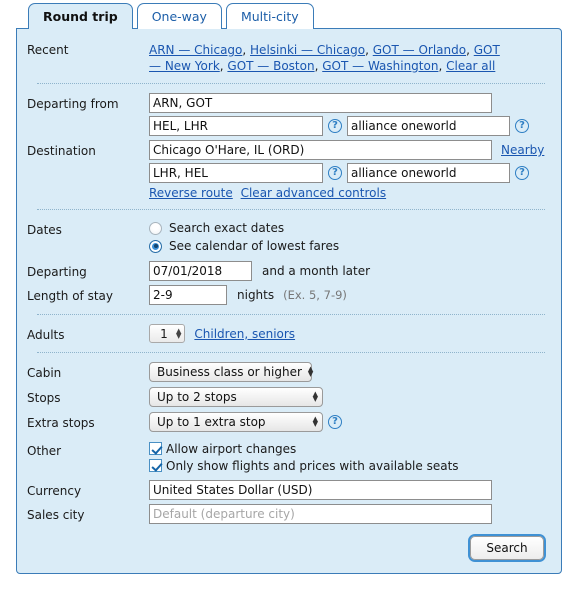  I want to click on departing-from-via-input, so click(236, 126).